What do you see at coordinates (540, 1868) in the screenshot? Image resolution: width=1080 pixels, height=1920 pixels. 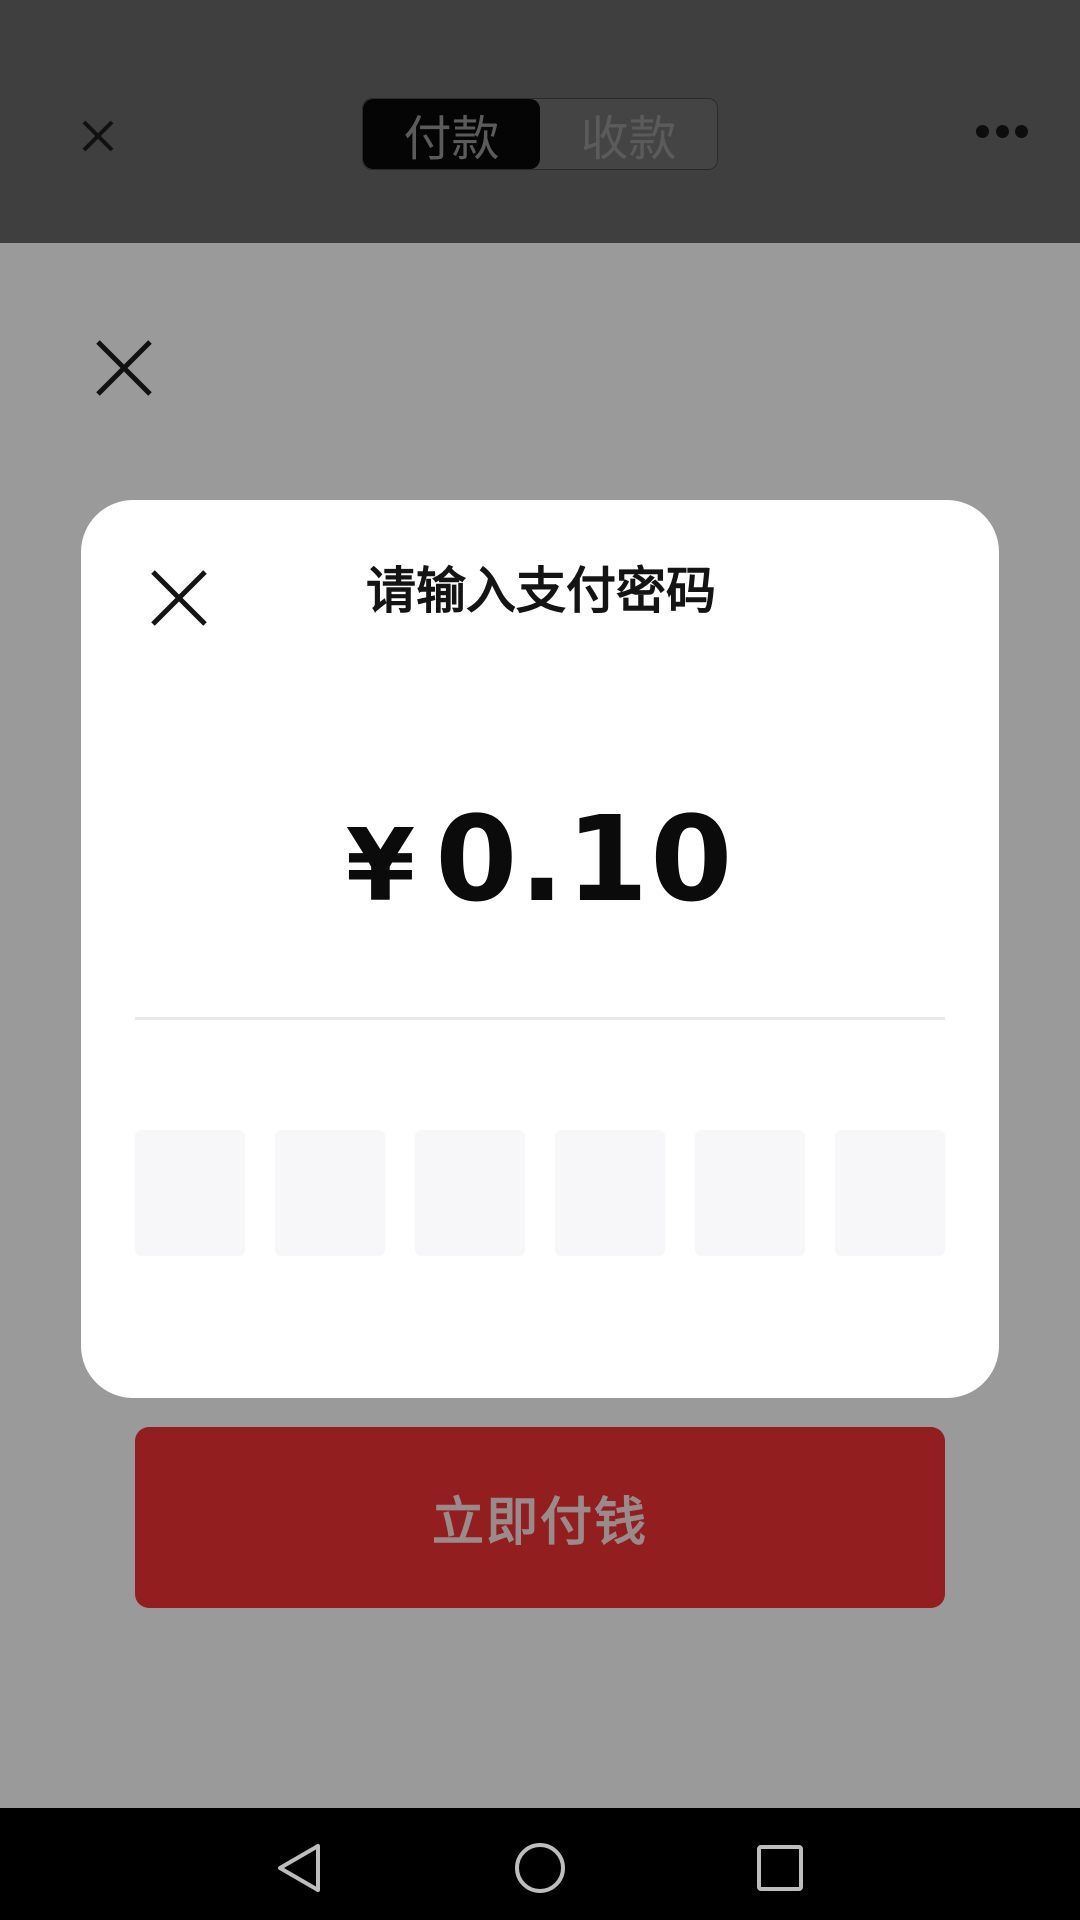 I see `home-circle-icon` at bounding box center [540, 1868].